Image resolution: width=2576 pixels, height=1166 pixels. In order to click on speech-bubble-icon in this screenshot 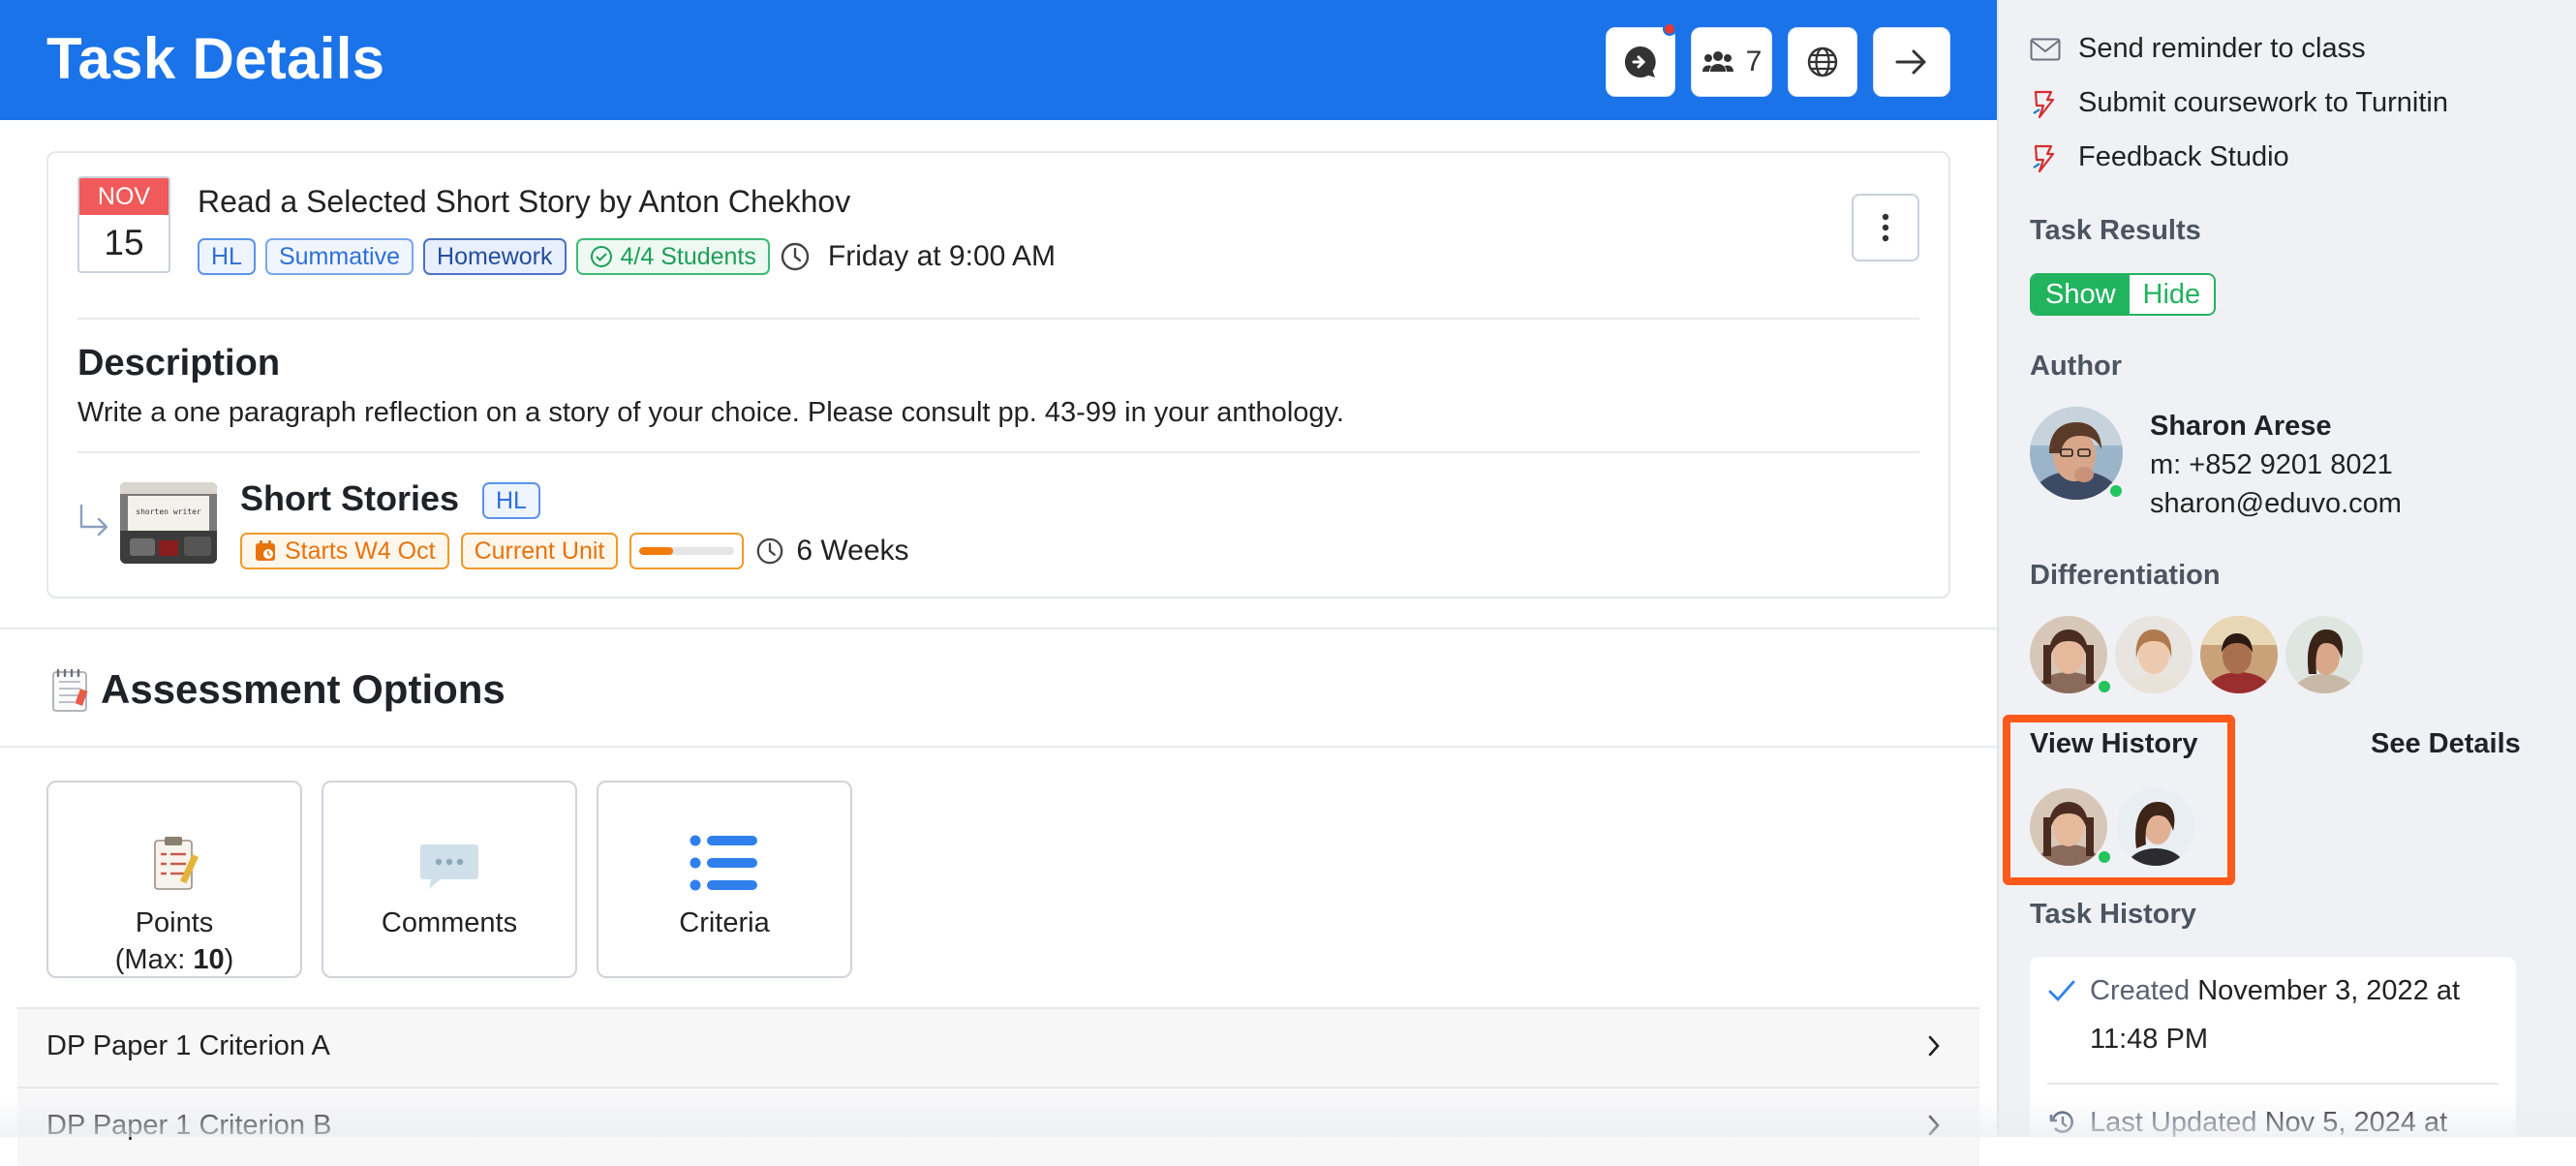, I will do `click(449, 866)`.